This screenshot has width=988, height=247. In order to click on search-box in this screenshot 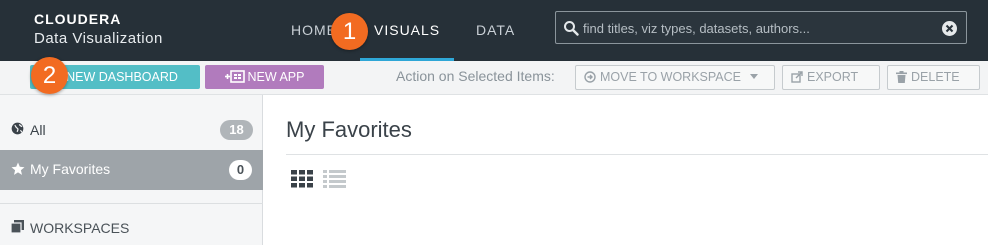, I will do `click(761, 27)`.